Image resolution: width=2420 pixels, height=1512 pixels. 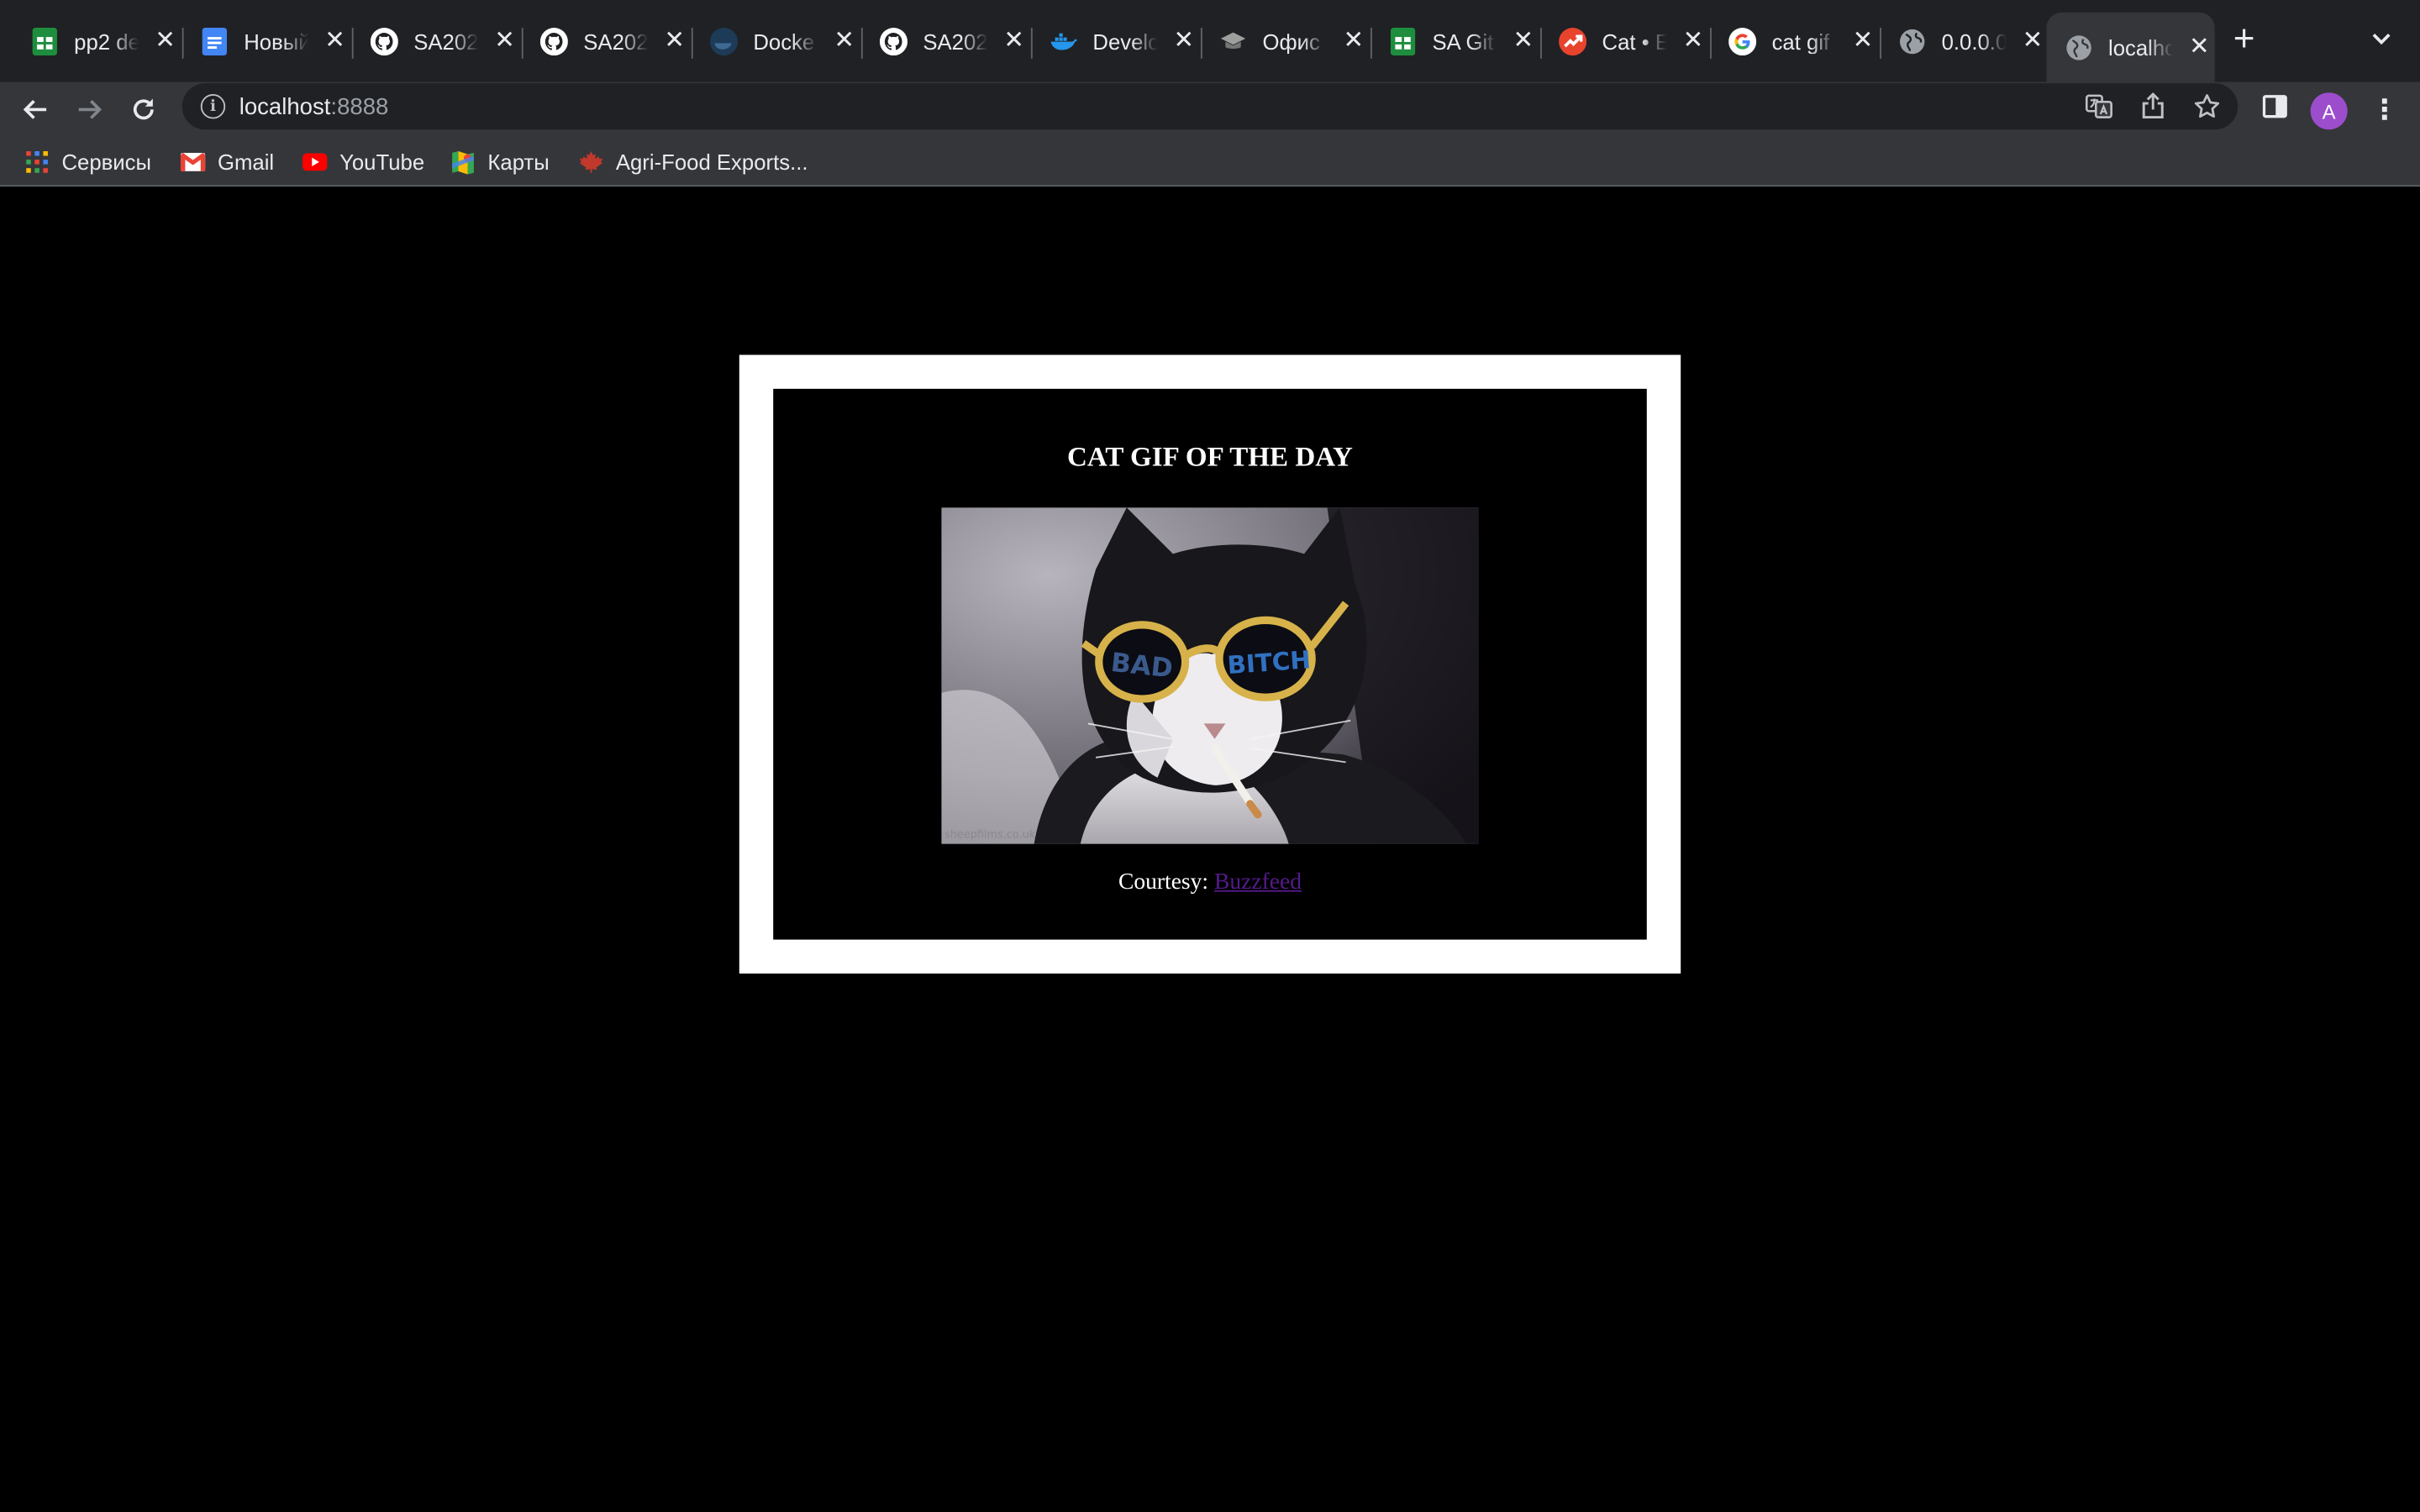 I want to click on bookmark-gmail: Gmail, so click(x=227, y=162).